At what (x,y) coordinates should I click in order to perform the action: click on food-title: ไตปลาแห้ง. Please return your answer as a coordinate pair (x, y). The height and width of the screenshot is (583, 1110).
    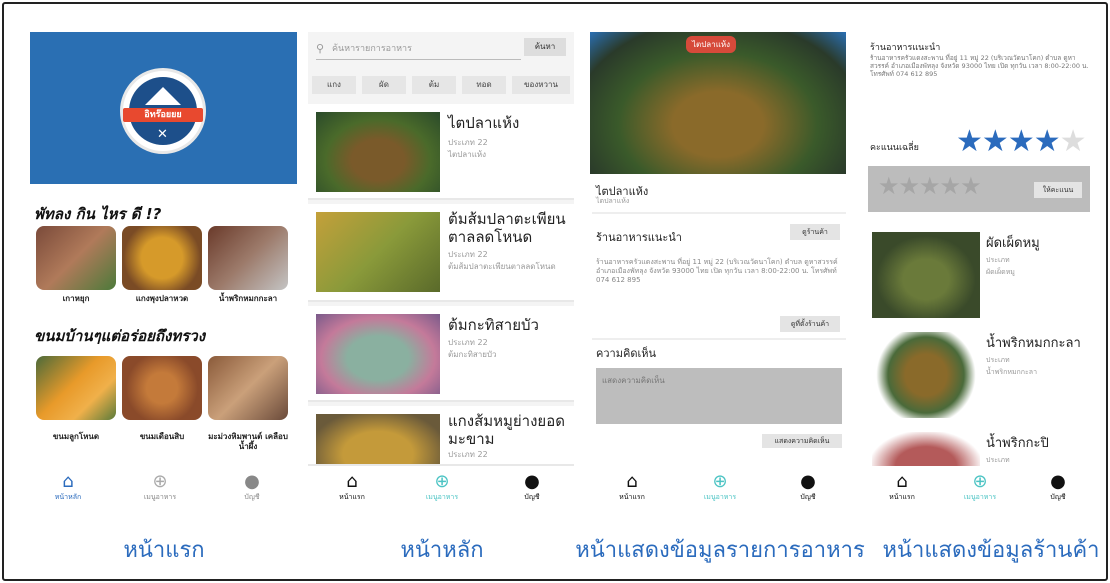
    Looking at the image, I should click on (484, 123).